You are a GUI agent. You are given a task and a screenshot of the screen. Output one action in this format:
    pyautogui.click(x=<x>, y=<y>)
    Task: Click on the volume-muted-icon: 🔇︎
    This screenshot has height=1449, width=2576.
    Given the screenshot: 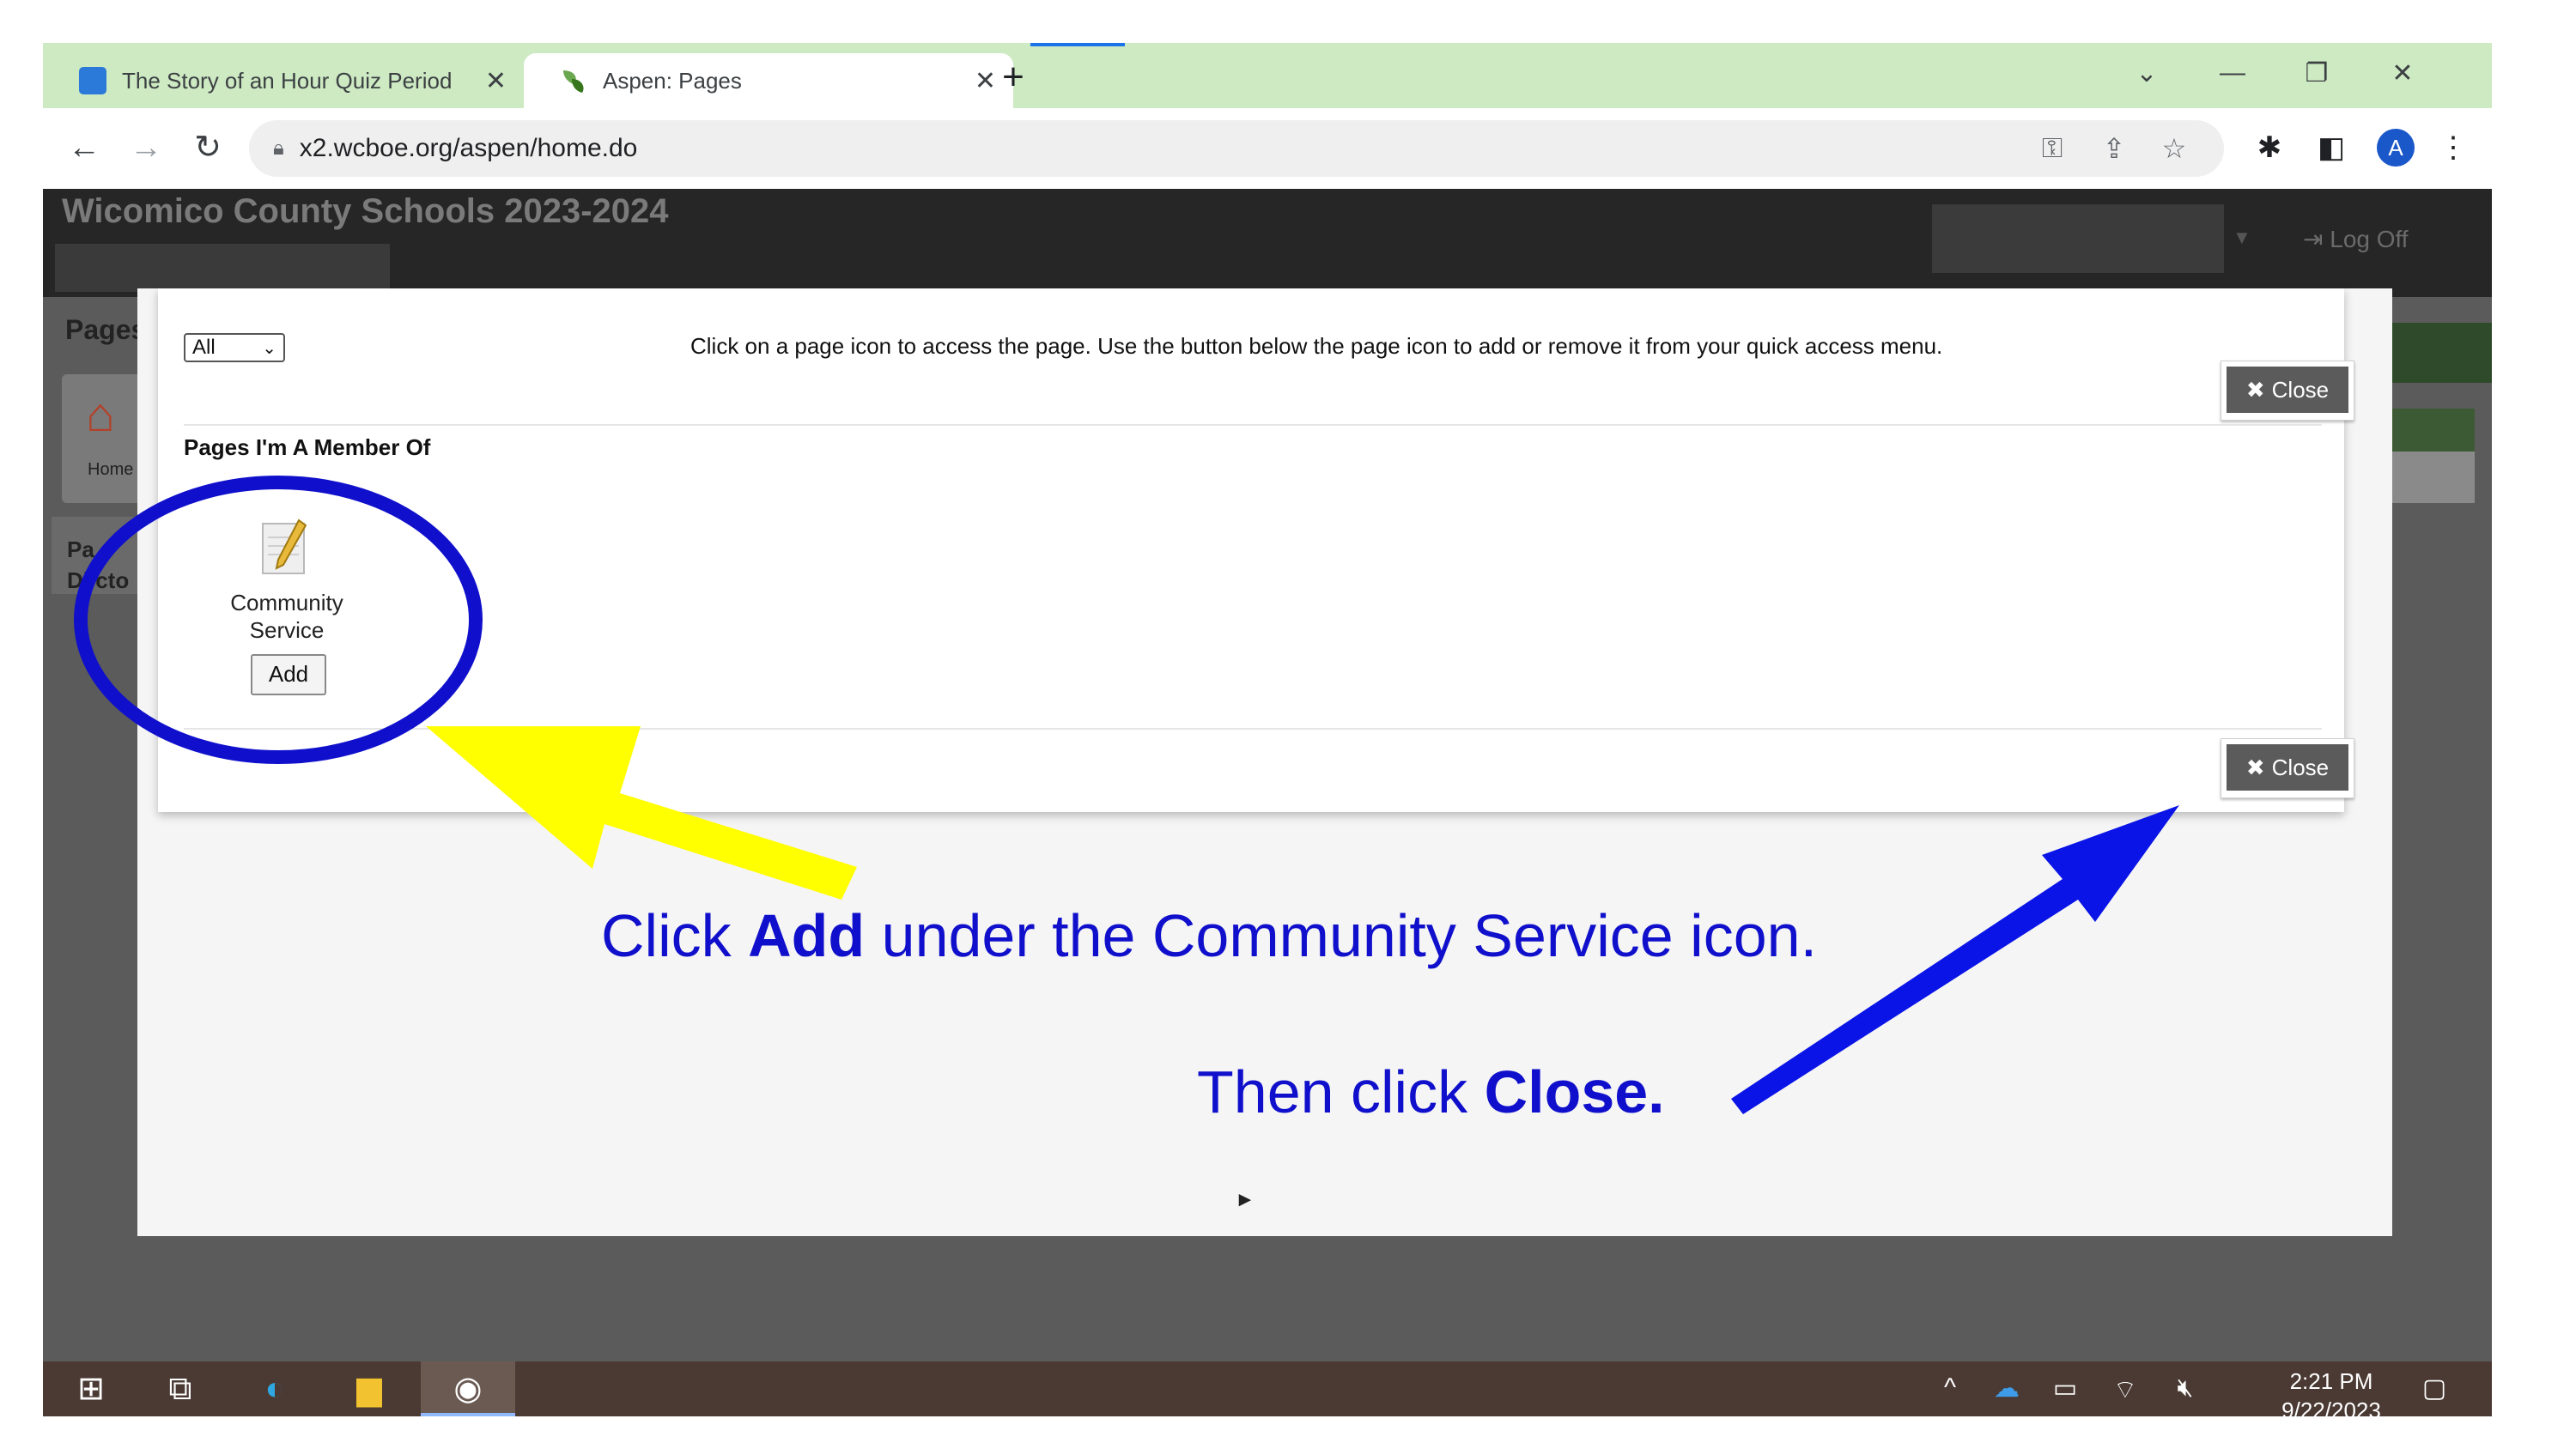 What is the action you would take?
    pyautogui.click(x=2185, y=1388)
    